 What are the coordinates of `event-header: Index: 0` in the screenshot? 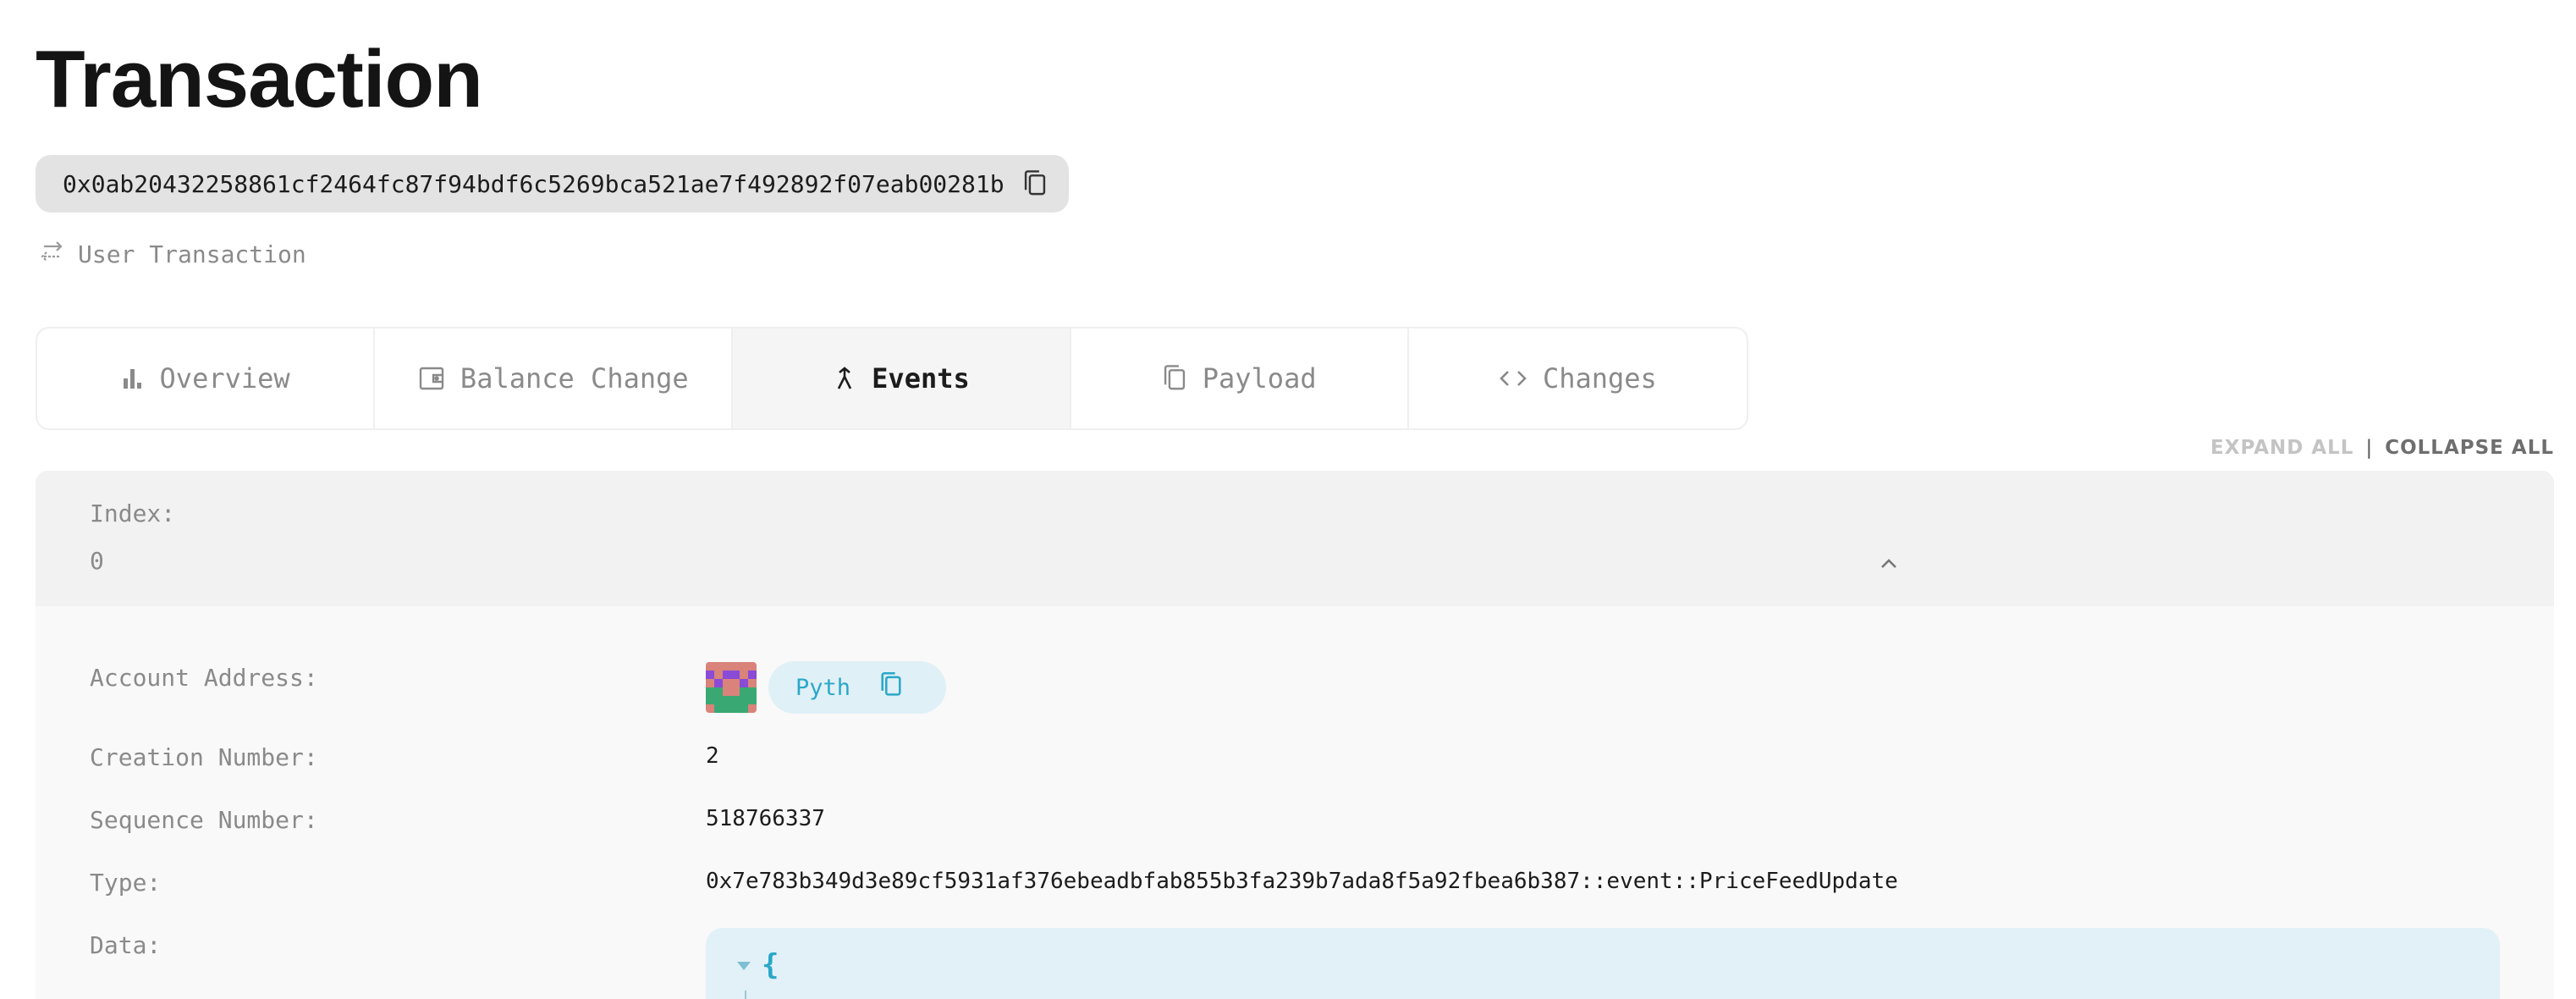 It's located at (1295, 539).